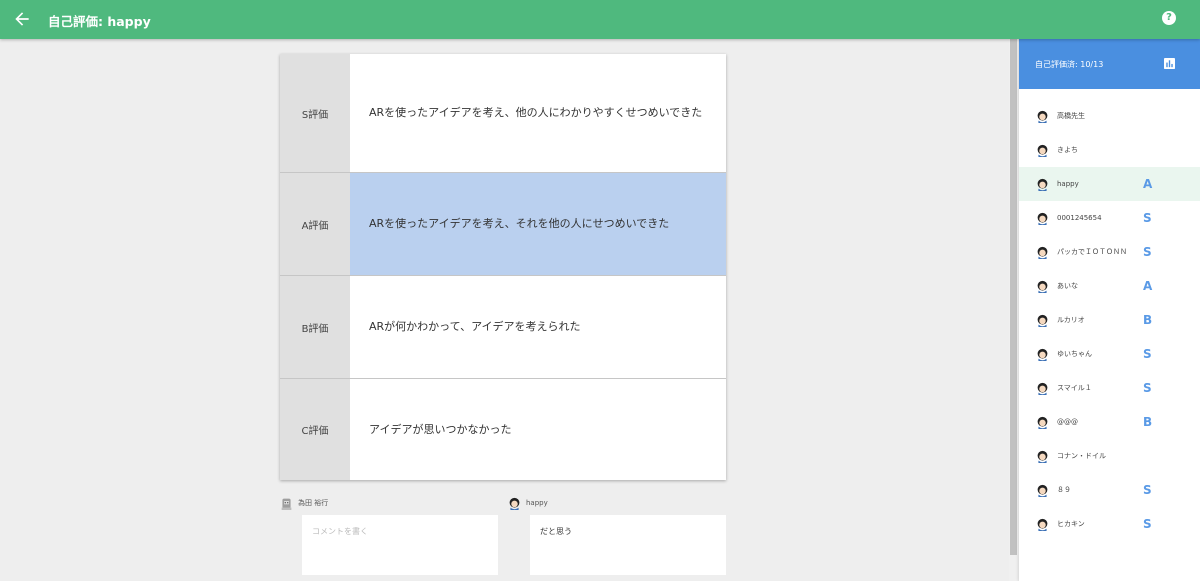  I want to click on bar-chart-icon, so click(1169, 63).